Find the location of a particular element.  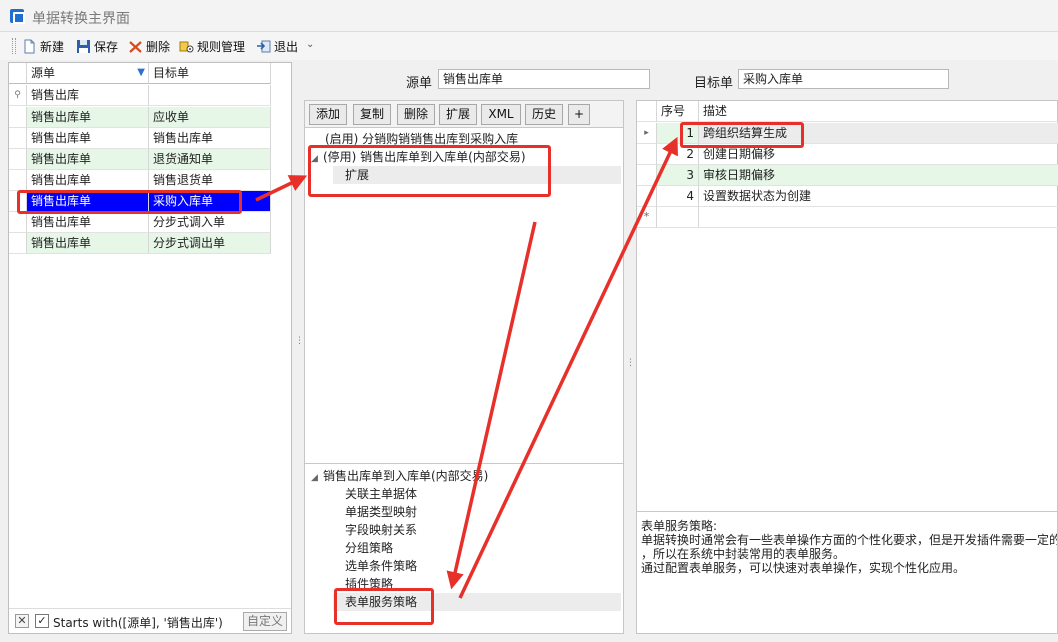

source-field: 销售出库单 is located at coordinates (544, 79).